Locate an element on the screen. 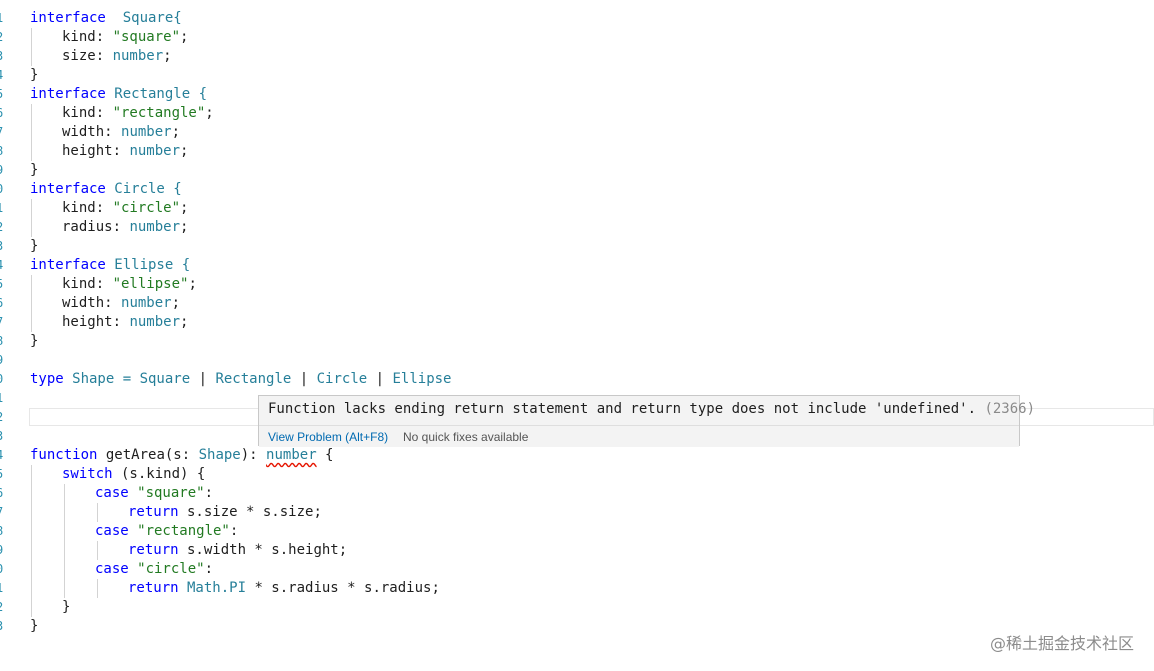  code-line: case "rectangle": is located at coordinates (166, 531).